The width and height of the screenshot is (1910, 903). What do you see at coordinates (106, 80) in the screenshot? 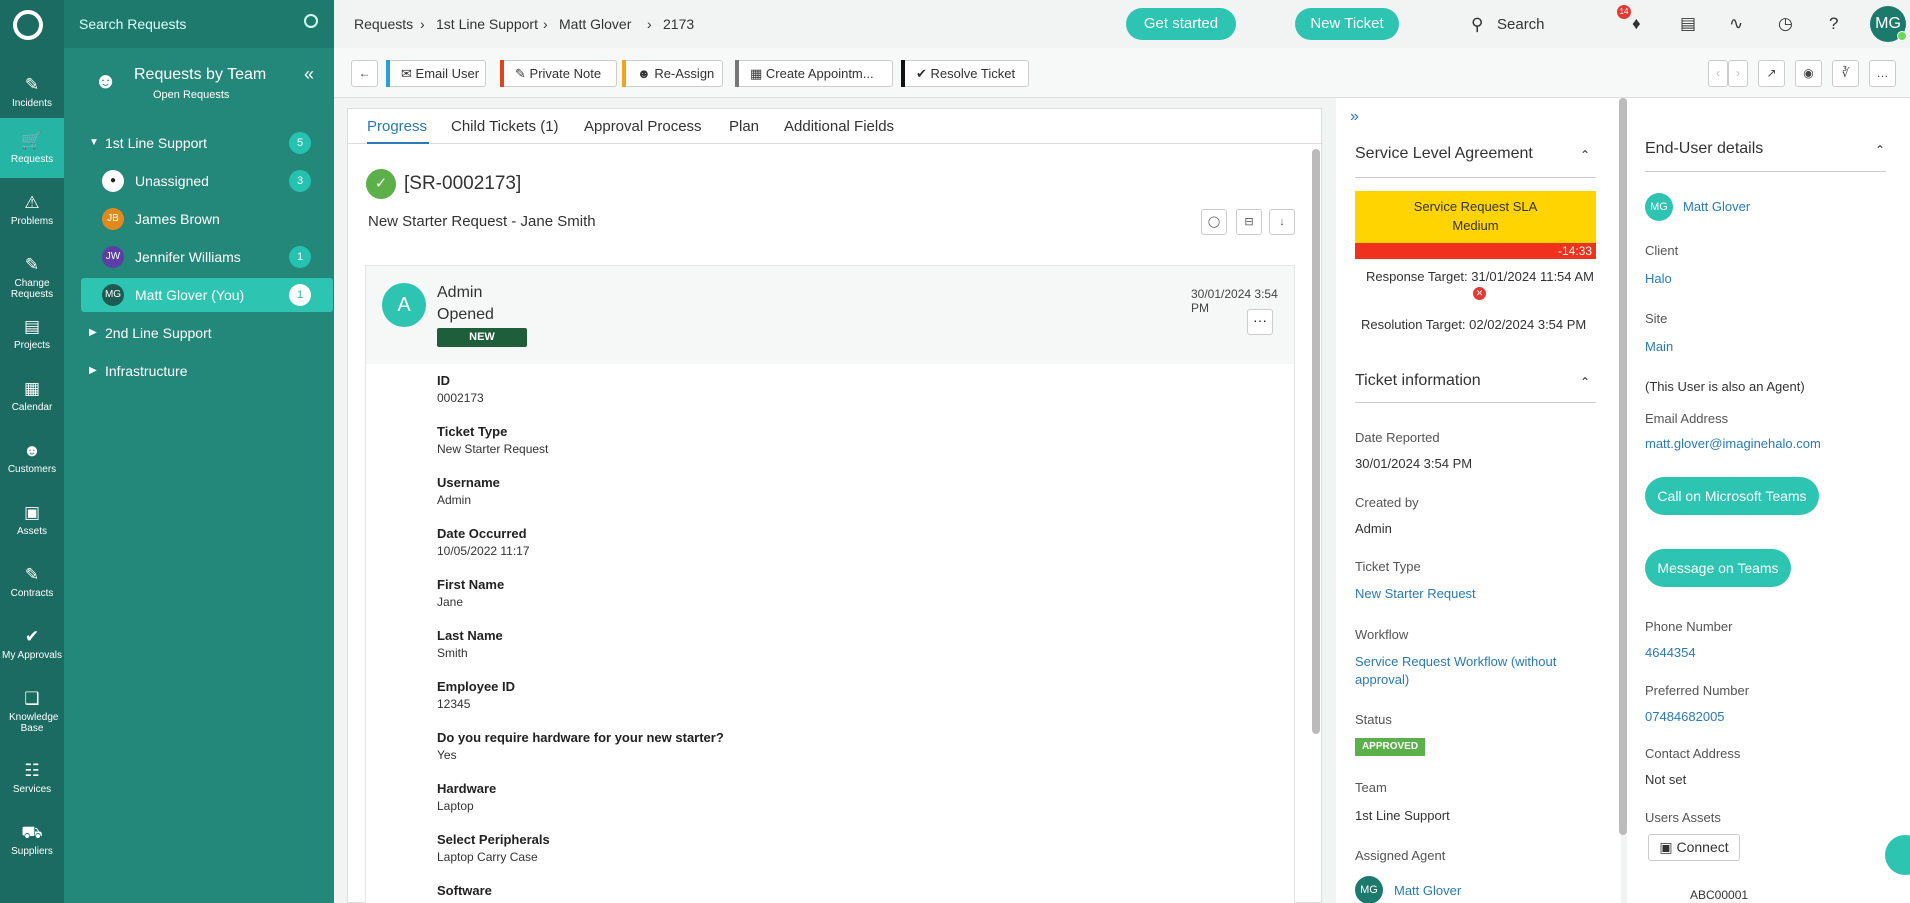
I see `team-icon: ☻` at bounding box center [106, 80].